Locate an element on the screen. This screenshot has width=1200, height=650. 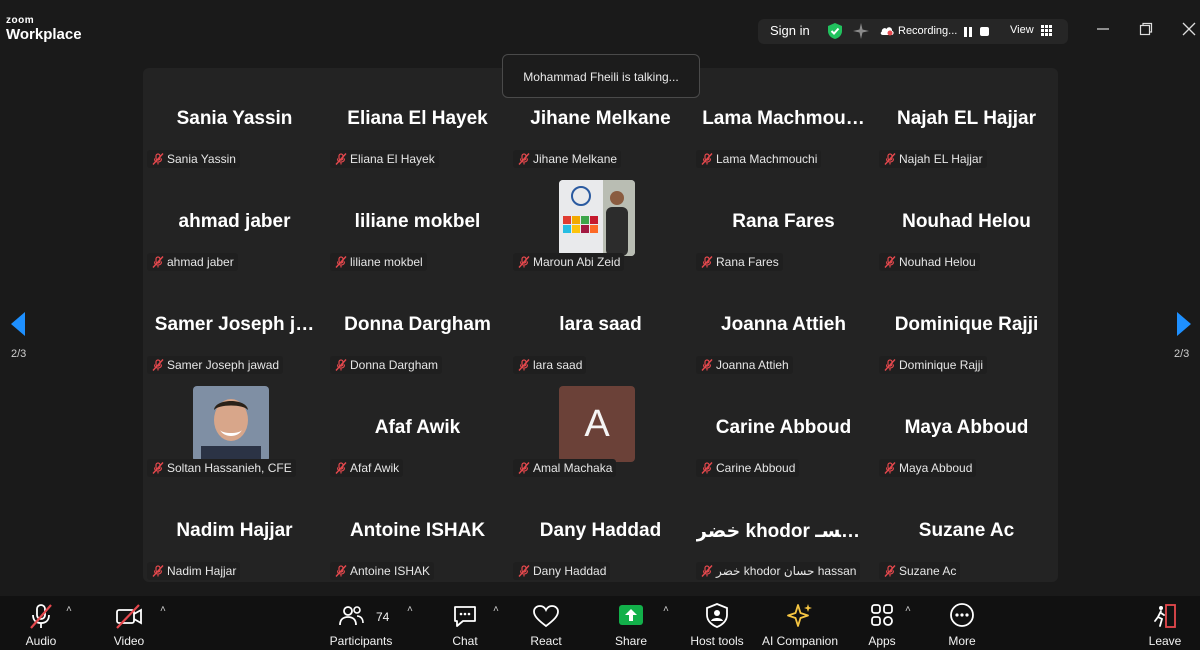
participant-tile: Maya Abboud Maya Abboud is located at coordinates (966, 428).